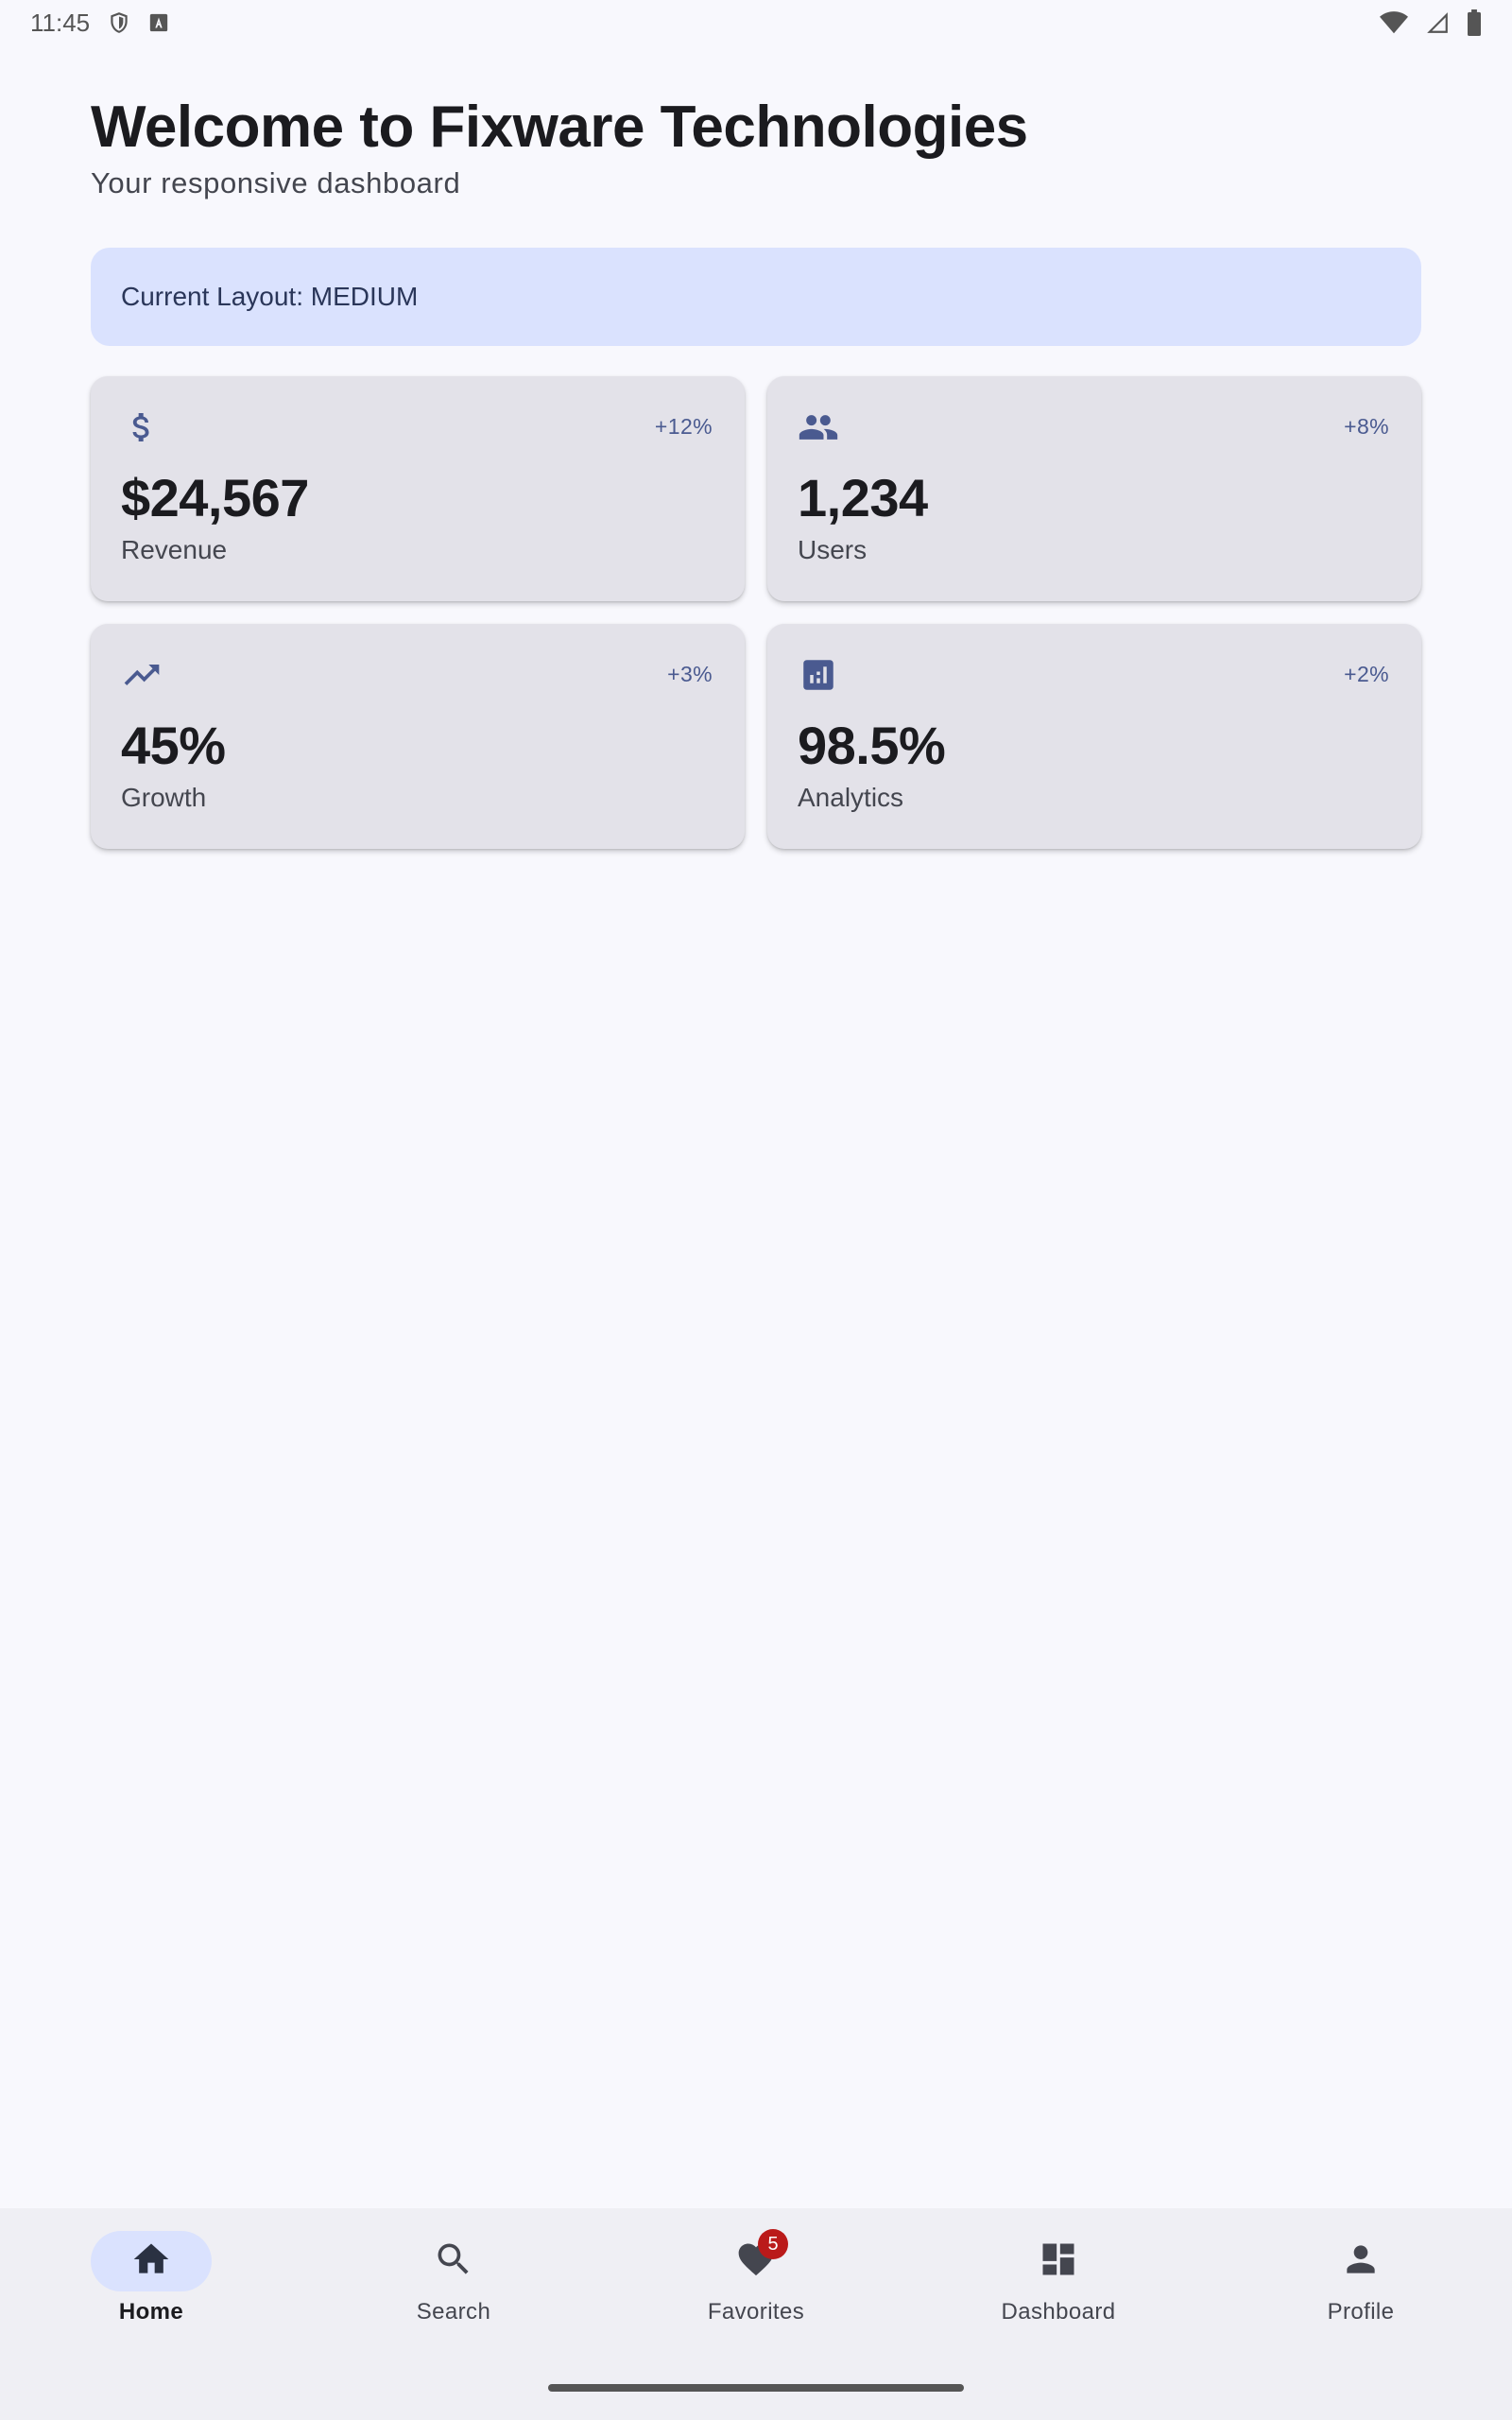 This screenshot has height=2420, width=1512. Describe the element at coordinates (756, 22) in the screenshot. I see `status-bar: 11:45` at that location.